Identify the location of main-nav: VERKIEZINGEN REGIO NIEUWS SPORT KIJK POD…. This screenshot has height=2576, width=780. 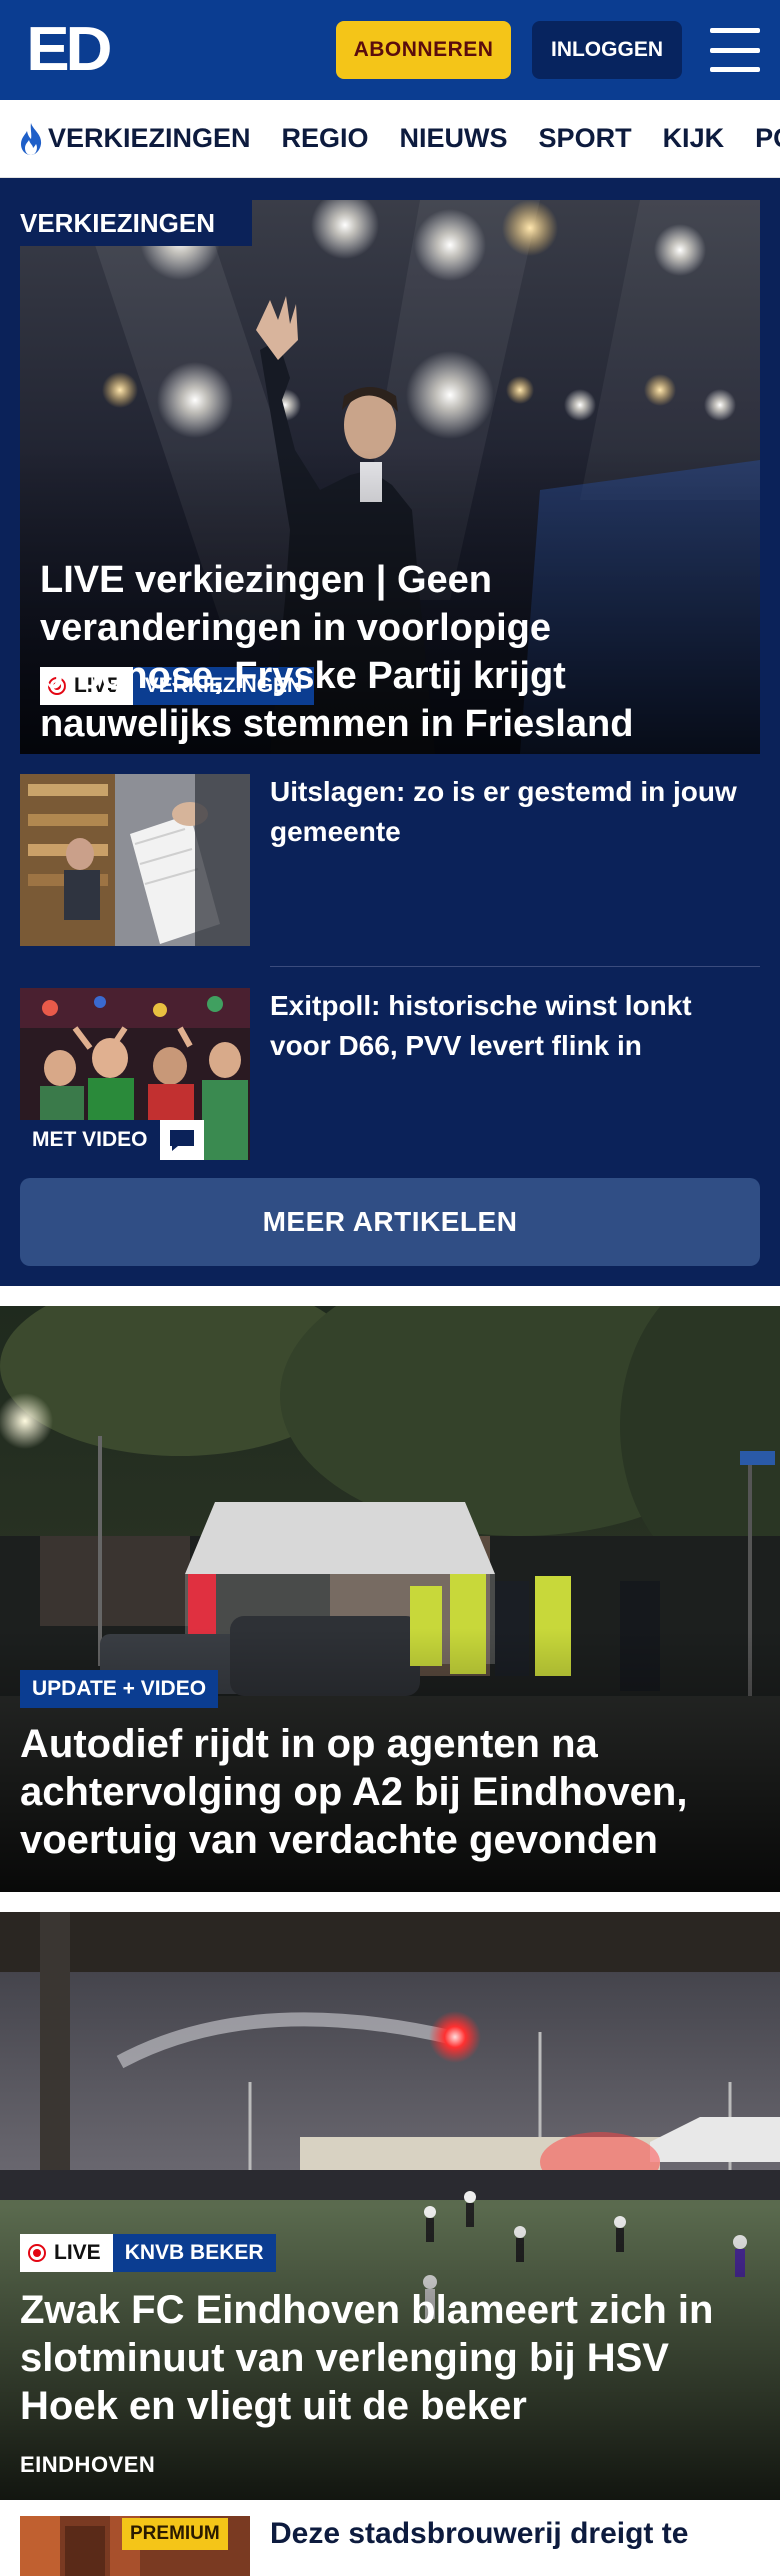
(390, 139).